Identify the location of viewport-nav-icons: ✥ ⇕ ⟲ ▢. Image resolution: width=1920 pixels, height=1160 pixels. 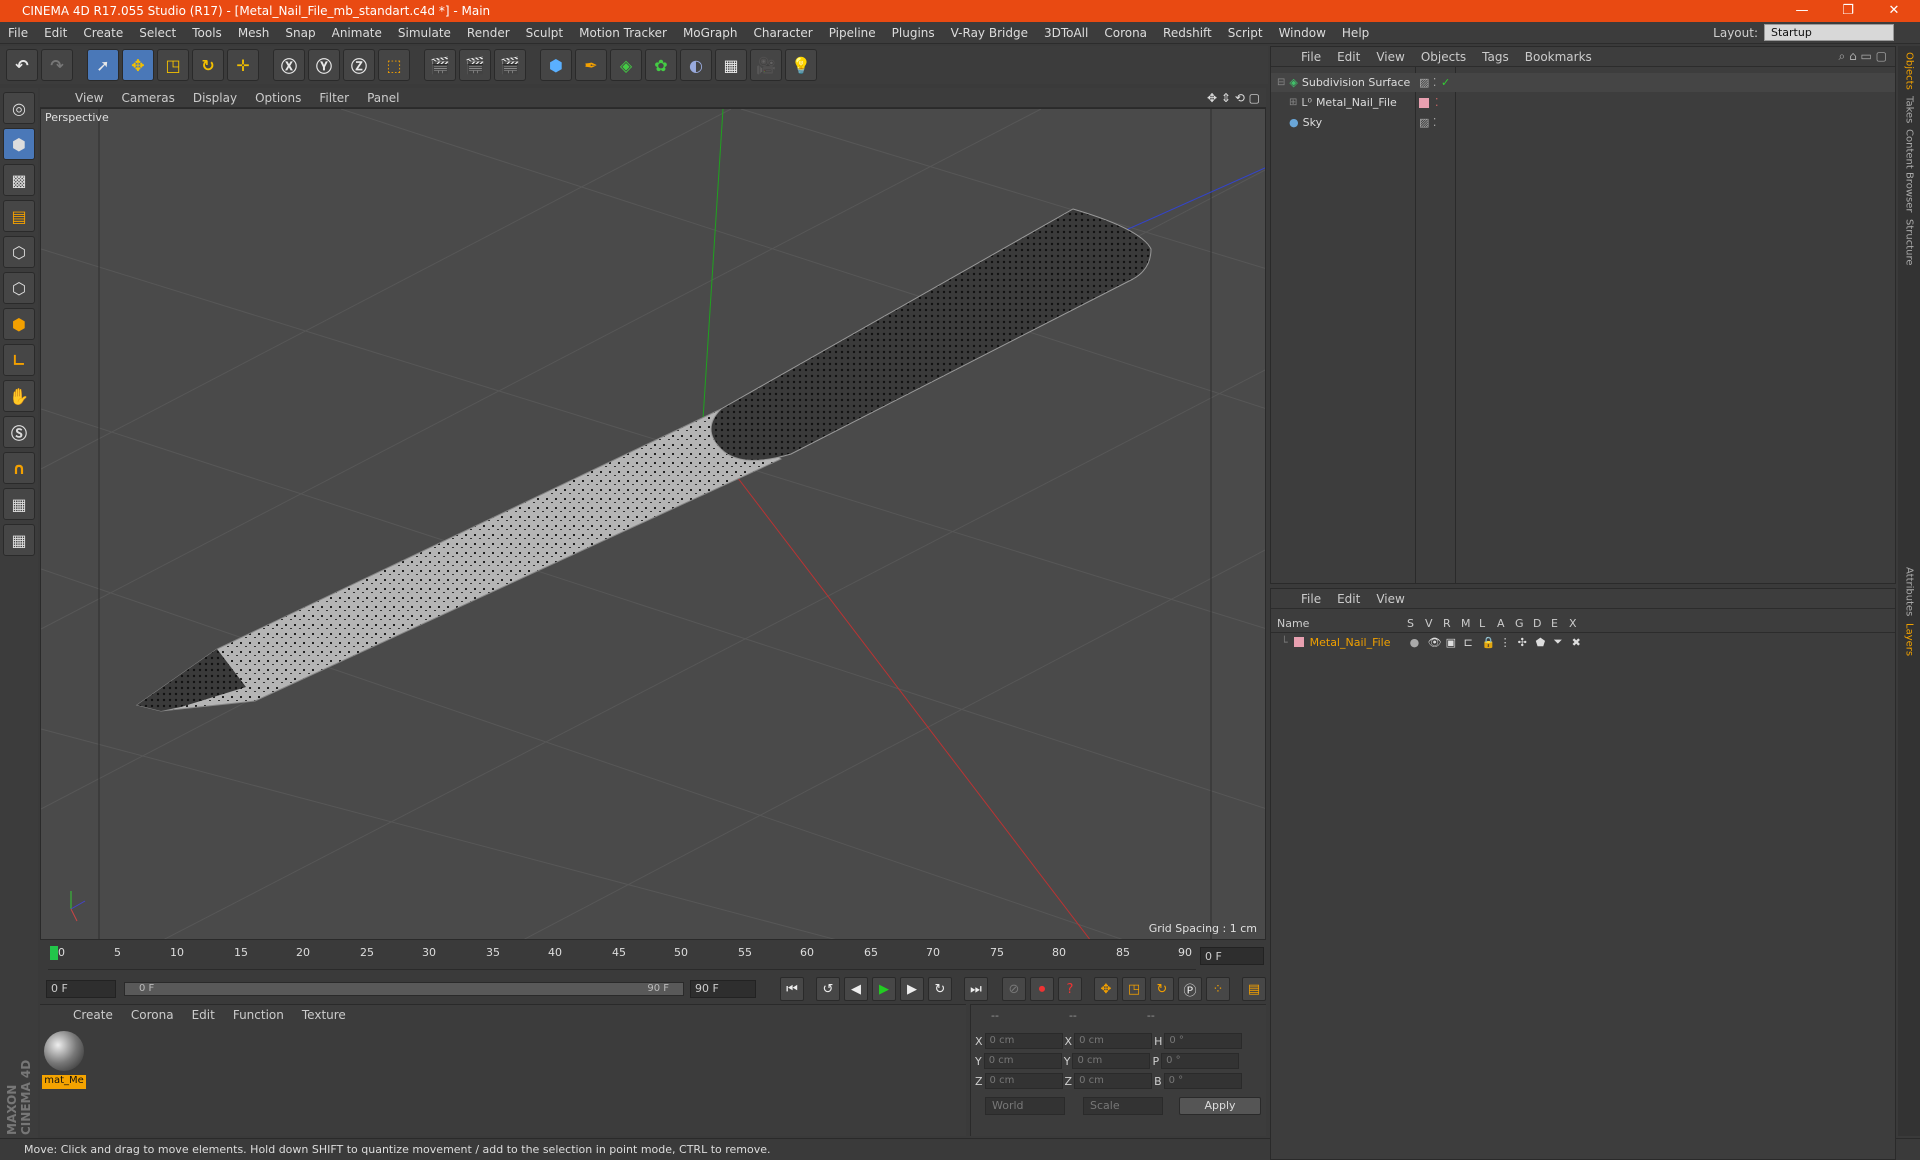
(1233, 98).